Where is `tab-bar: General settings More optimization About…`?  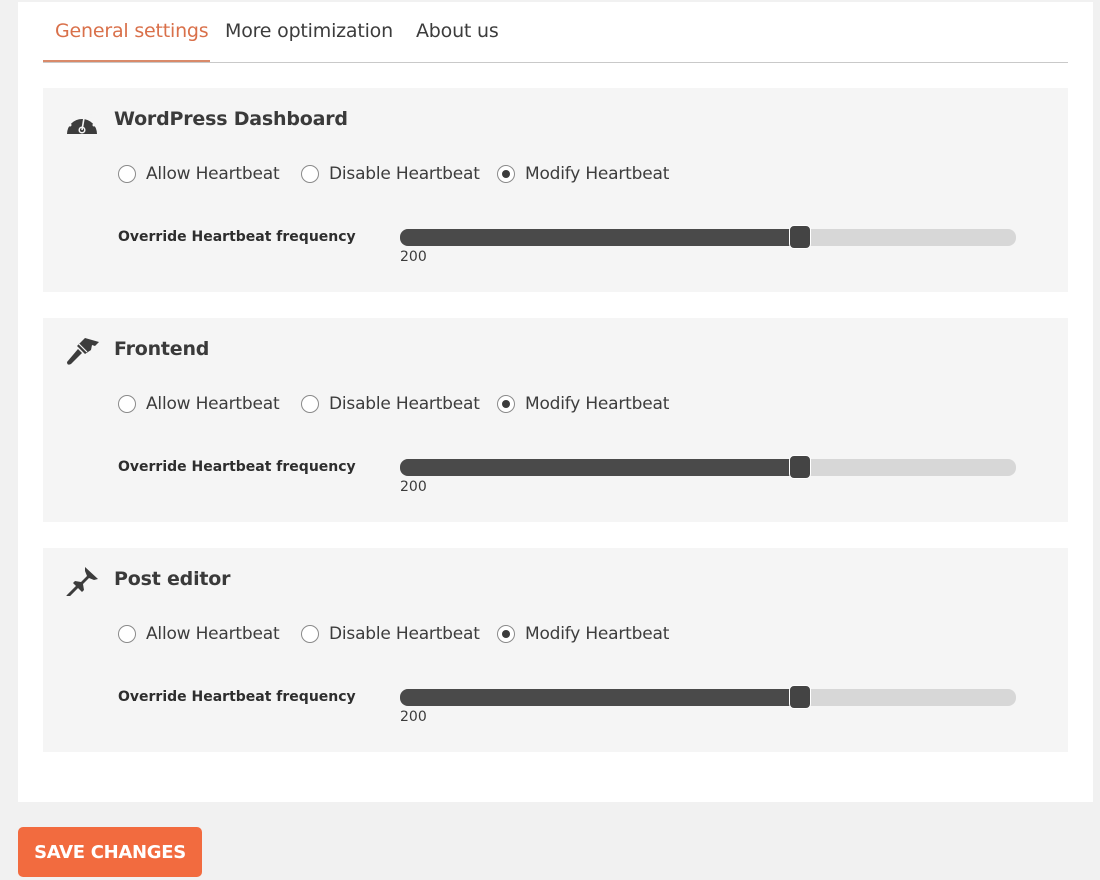
tab-bar: General settings More optimization About… is located at coordinates (555, 32).